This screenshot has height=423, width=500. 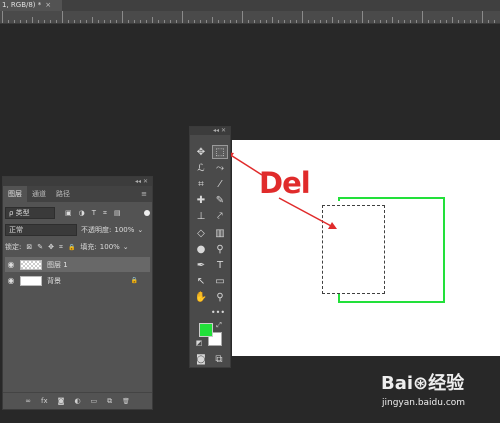 What do you see at coordinates (201, 201) in the screenshot?
I see `healing-tool-icon: ✚` at bounding box center [201, 201].